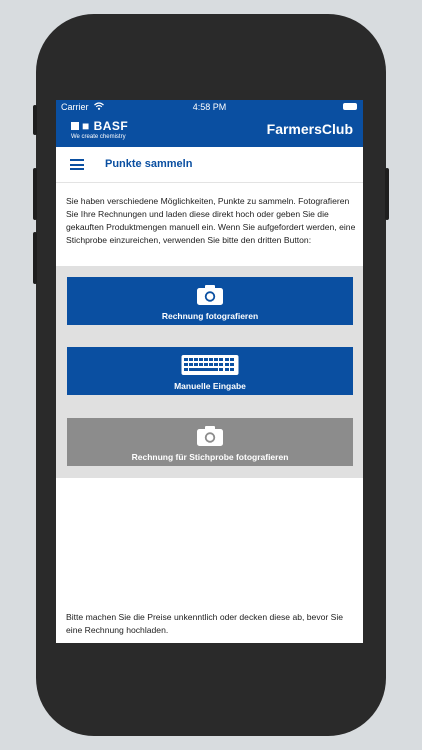 The image size is (422, 750). Describe the element at coordinates (111, 126) in the screenshot. I see `logo-name: BASF` at that location.